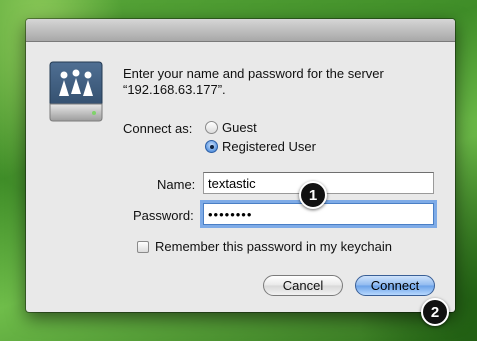 The width and height of the screenshot is (477, 341). I want to click on radio-registered-user: Registered User, so click(260, 146).